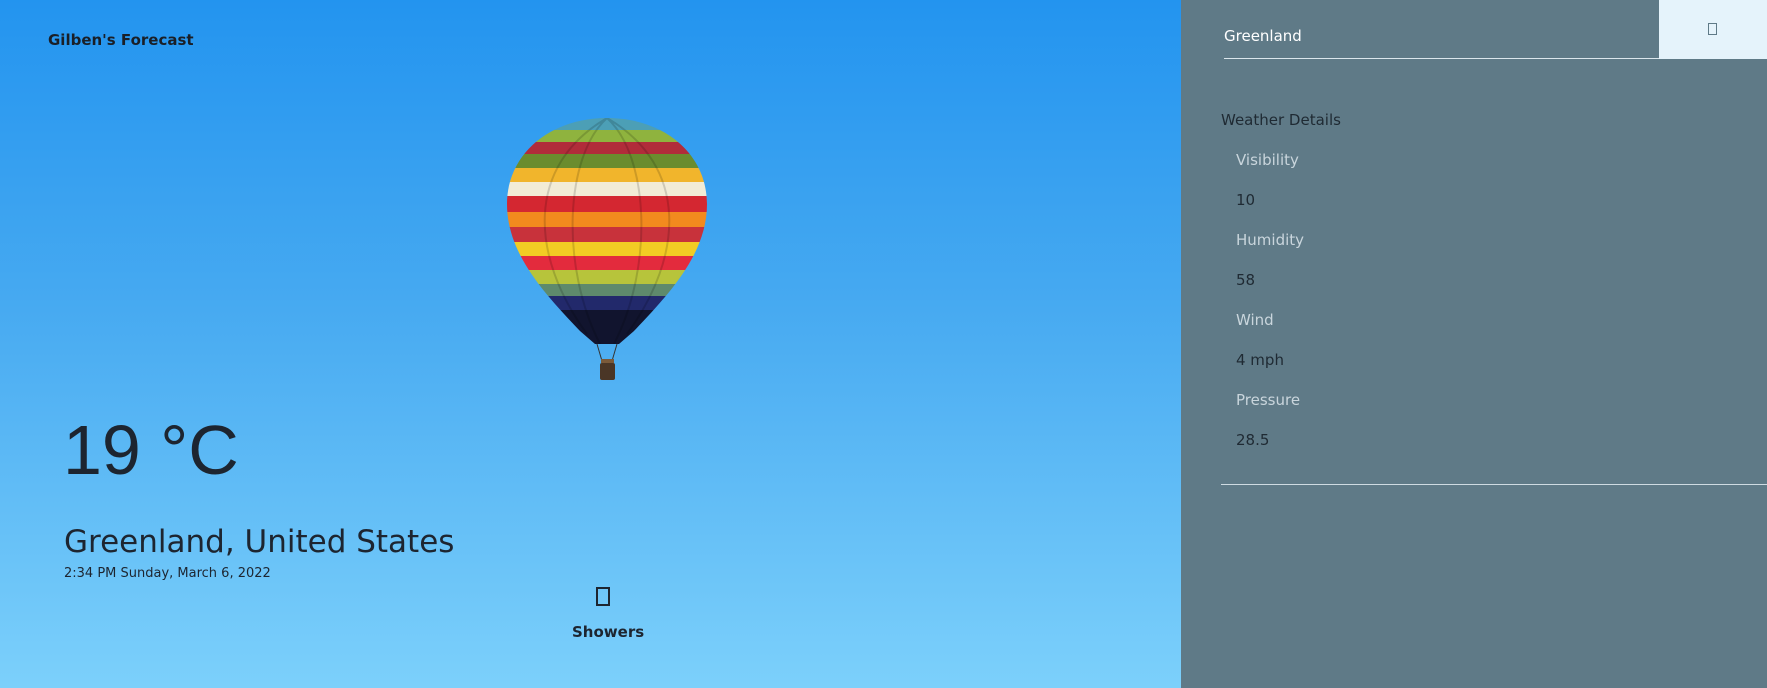 The width and height of the screenshot is (1767, 688). What do you see at coordinates (1267, 160) in the screenshot?
I see `detail-label-visibility: Visibility` at bounding box center [1267, 160].